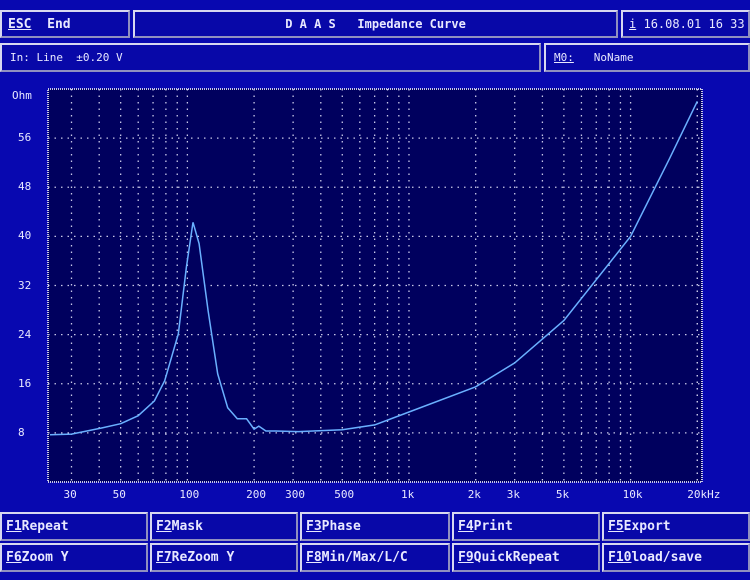 The width and height of the screenshot is (750, 580). What do you see at coordinates (119, 494) in the screenshot?
I see `x-tick-label: 50` at bounding box center [119, 494].